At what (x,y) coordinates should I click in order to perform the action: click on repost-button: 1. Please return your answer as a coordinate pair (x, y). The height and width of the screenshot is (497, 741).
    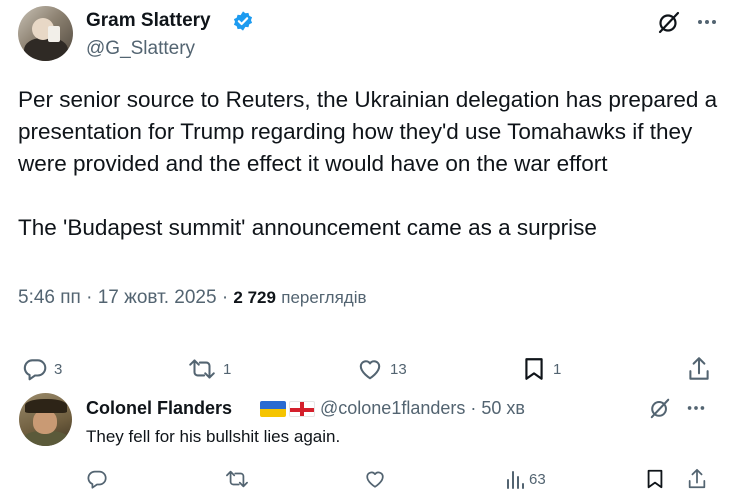
    Looking at the image, I should click on (209, 369).